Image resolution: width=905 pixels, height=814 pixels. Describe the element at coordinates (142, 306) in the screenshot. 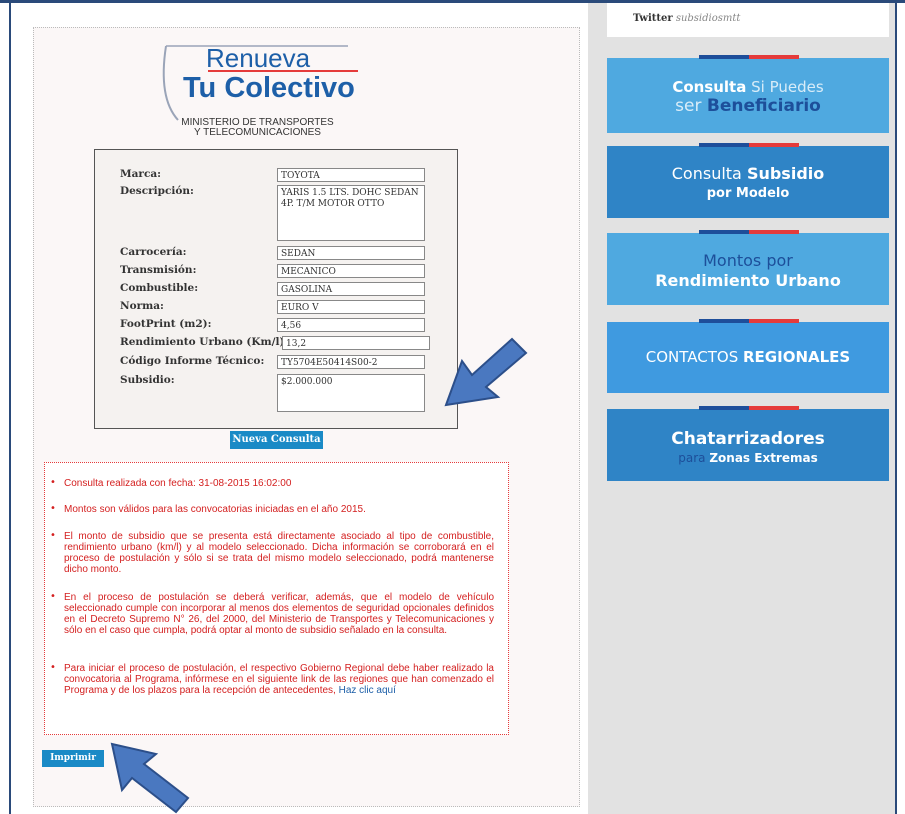

I see `label-norma: Norma:` at that location.